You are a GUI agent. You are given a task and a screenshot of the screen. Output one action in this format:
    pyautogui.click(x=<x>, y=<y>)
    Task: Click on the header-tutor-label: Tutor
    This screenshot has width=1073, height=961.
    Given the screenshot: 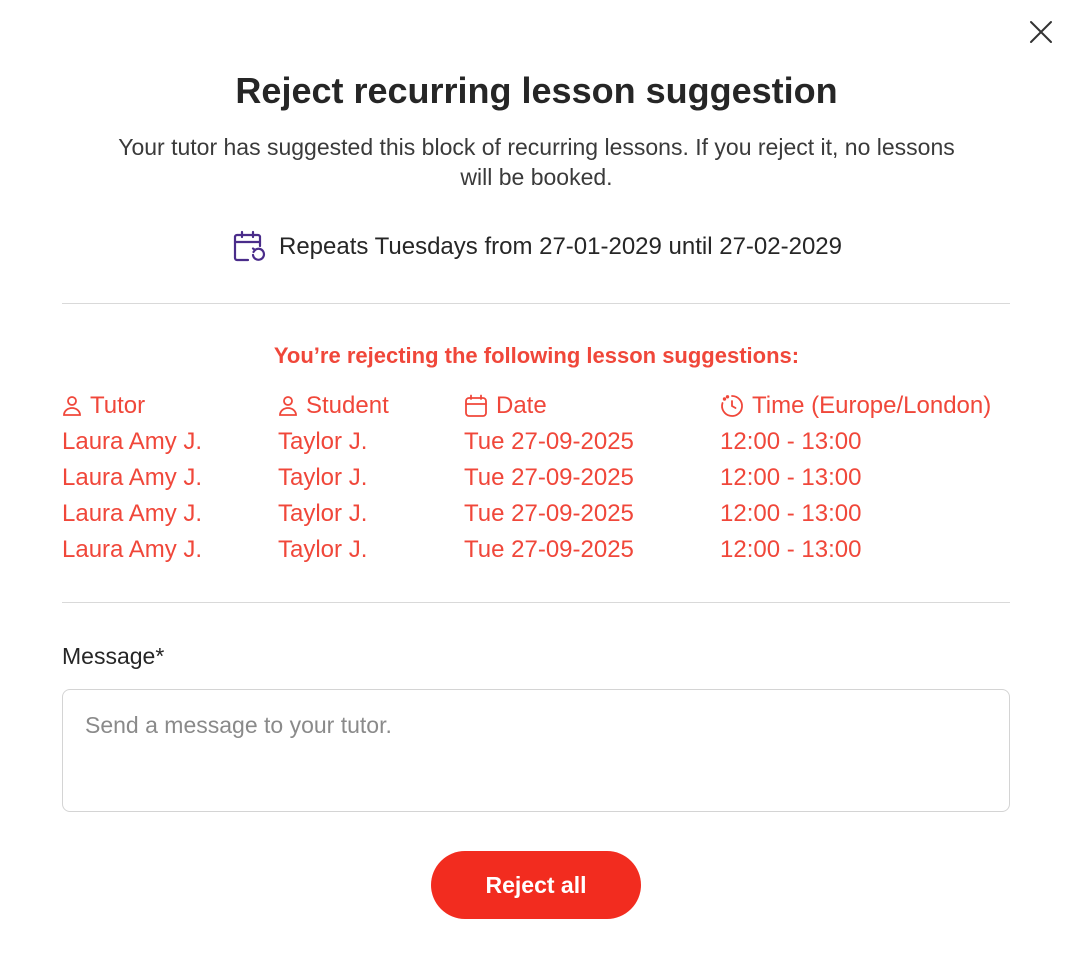 What is the action you would take?
    pyautogui.click(x=118, y=405)
    